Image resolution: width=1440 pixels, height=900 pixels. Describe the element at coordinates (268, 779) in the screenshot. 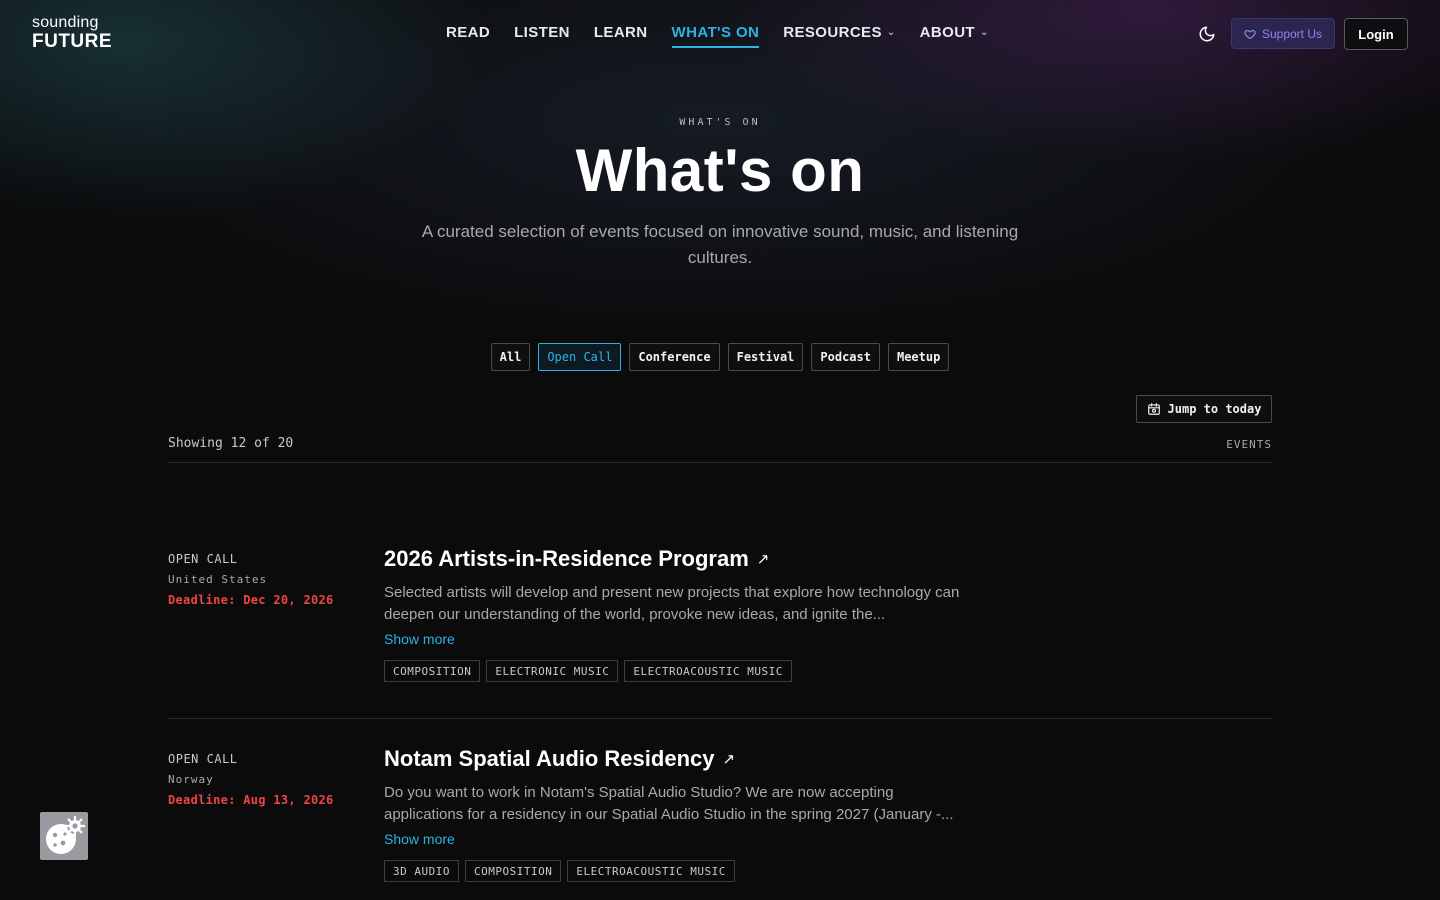

I see `event-meta: OPEN CALL Norway Deadline: Aug 13, 2026` at that location.